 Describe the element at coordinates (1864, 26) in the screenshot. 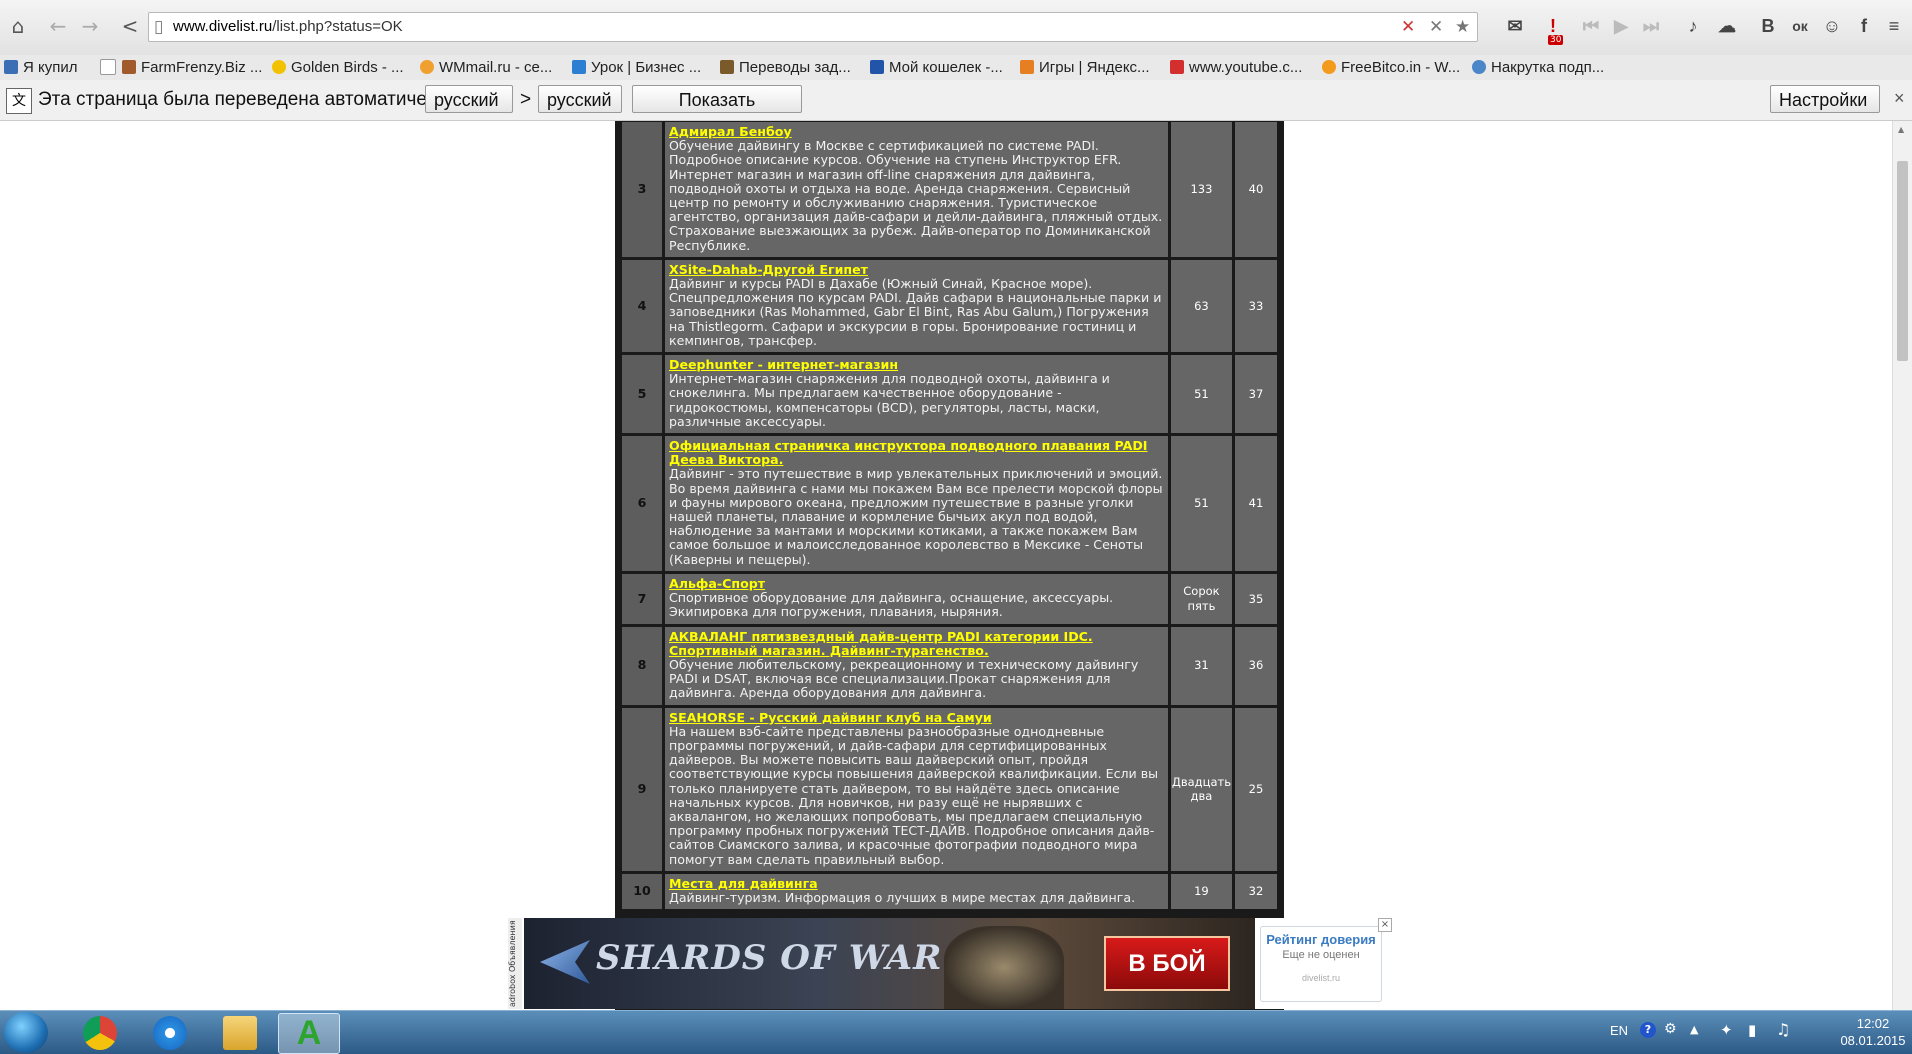

I see `facebook-icon: f` at that location.